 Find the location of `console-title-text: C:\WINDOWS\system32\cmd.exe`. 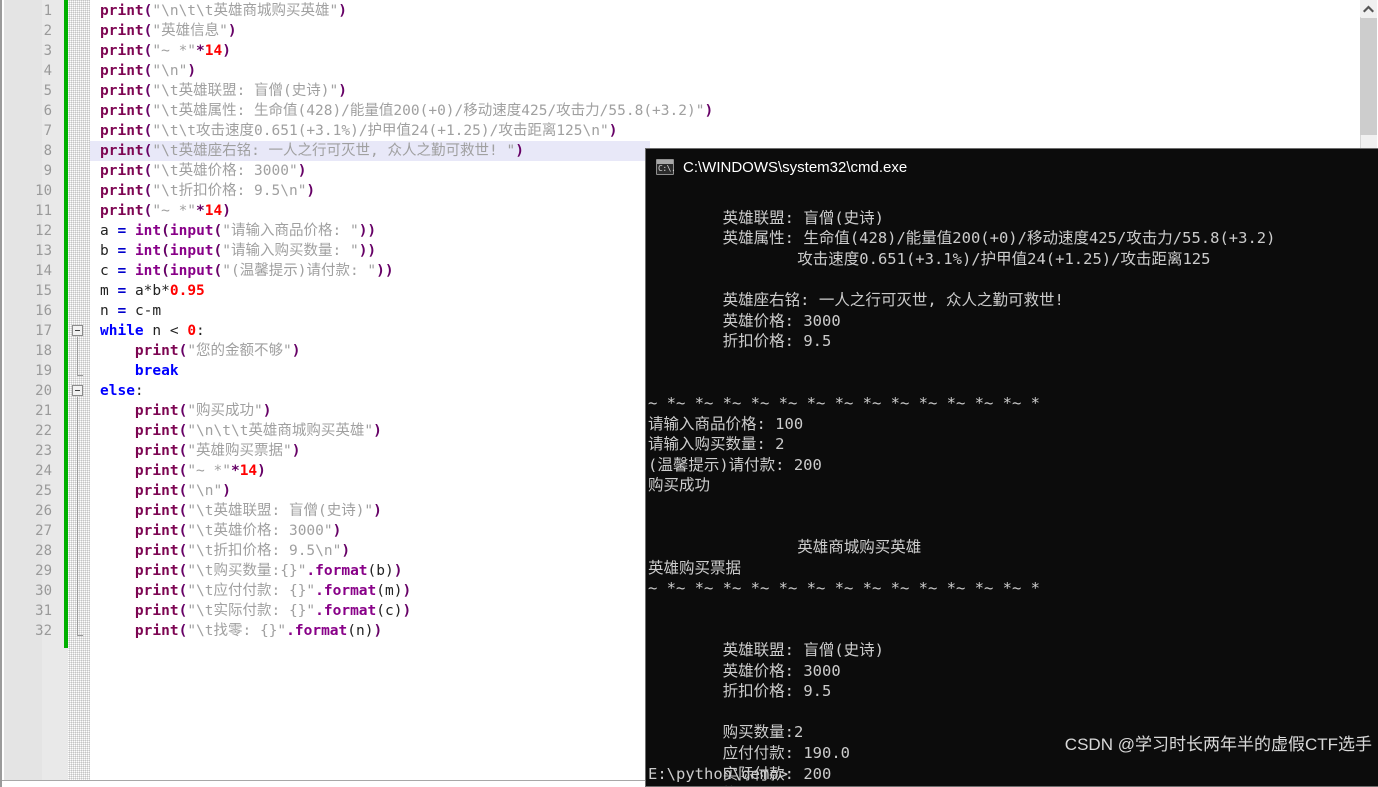

console-title-text: C:\WINDOWS\system32\cmd.exe is located at coordinates (795, 167).